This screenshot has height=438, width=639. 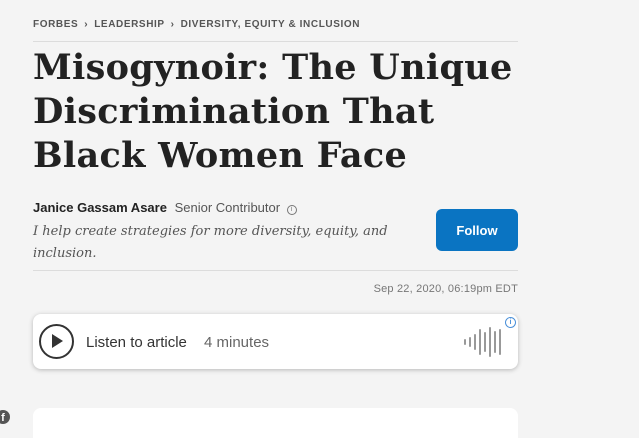 I want to click on listen-label: Listen to article, so click(x=136, y=342).